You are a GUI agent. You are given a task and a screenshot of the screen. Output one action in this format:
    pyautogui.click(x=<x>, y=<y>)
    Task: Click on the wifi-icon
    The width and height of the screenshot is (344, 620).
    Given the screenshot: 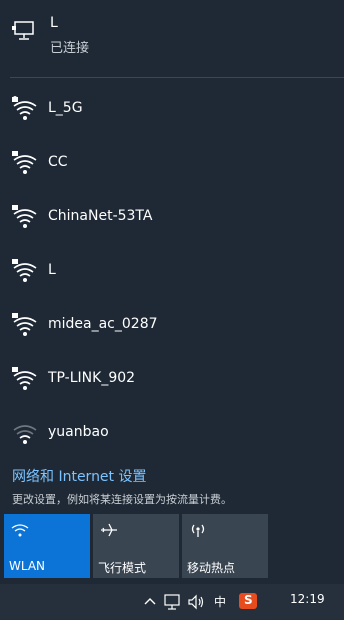 What is the action you would take?
    pyautogui.click(x=20, y=530)
    